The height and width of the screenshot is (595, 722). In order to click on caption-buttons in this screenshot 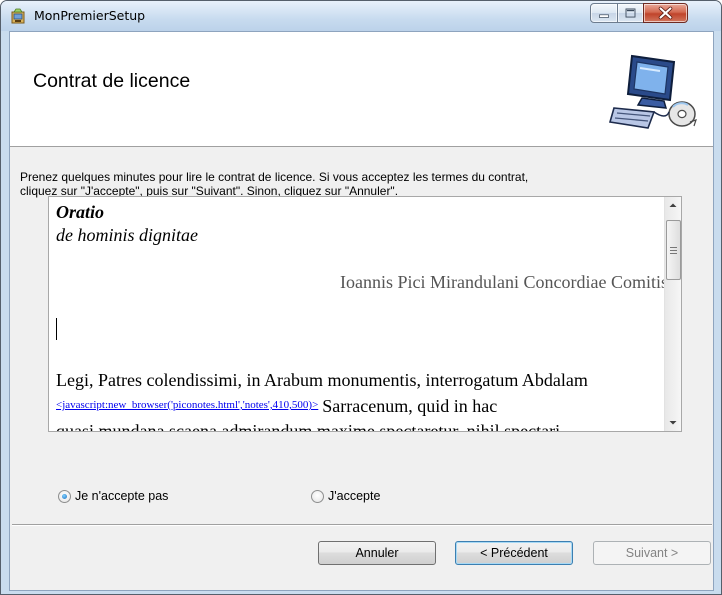, I will do `click(652, 13)`.